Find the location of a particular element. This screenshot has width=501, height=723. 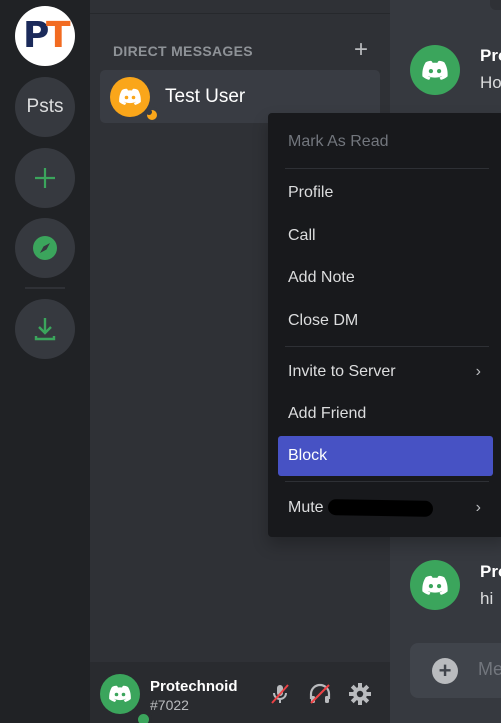

menu-item-label: Call is located at coordinates (302, 235).